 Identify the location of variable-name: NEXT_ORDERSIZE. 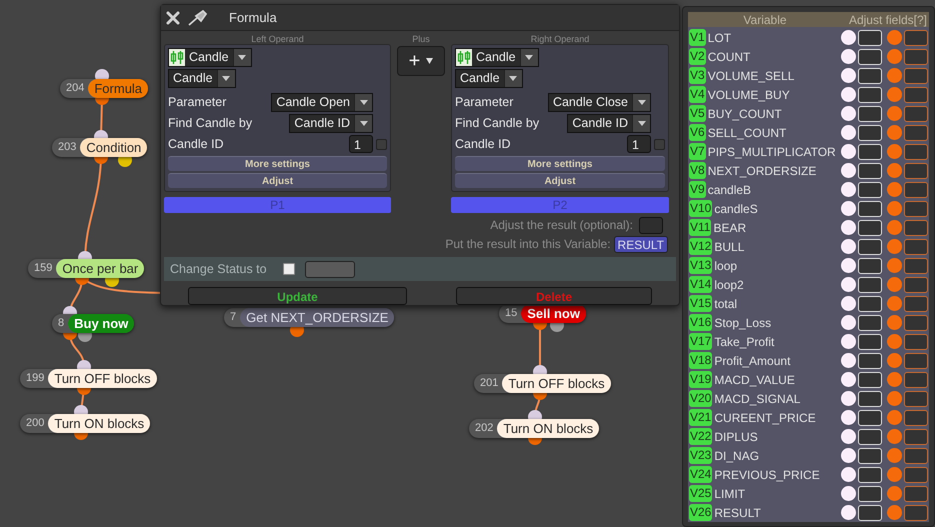
(773, 171).